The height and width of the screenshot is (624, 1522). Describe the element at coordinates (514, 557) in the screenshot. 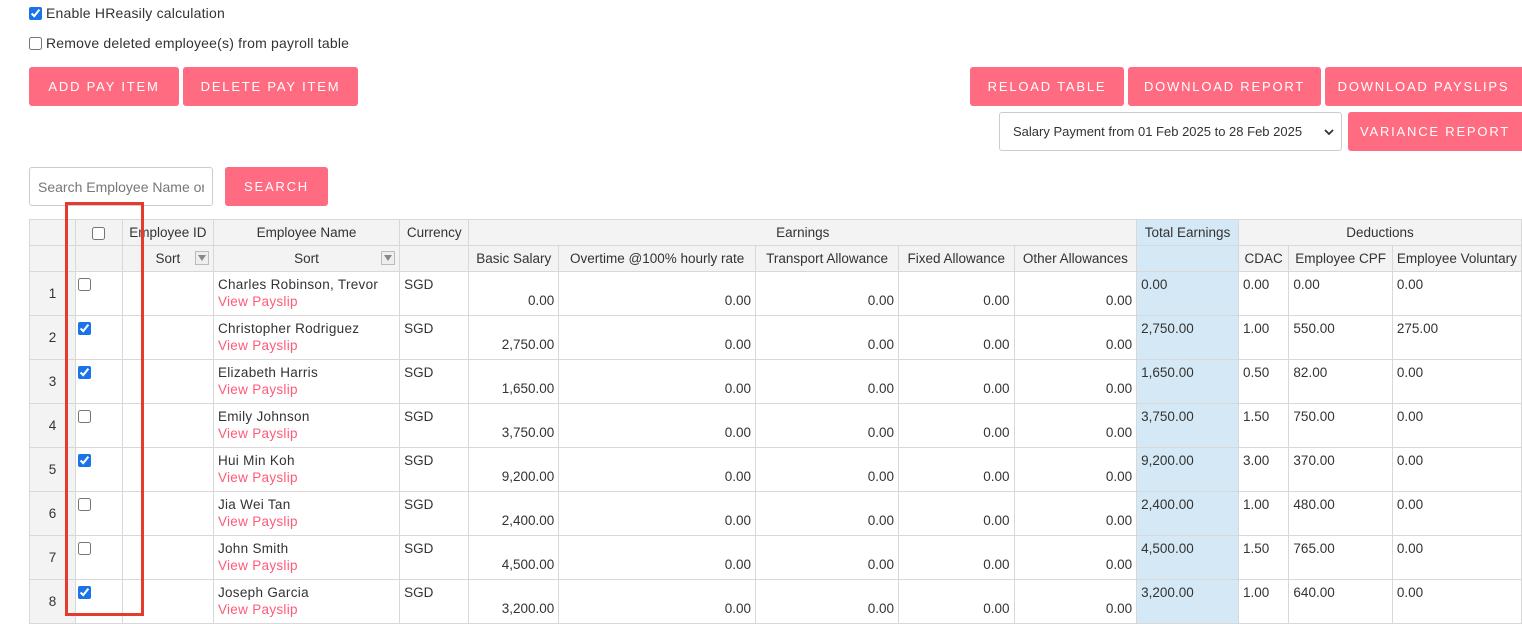

I see `basic-salary-cell: 4,500.00` at that location.